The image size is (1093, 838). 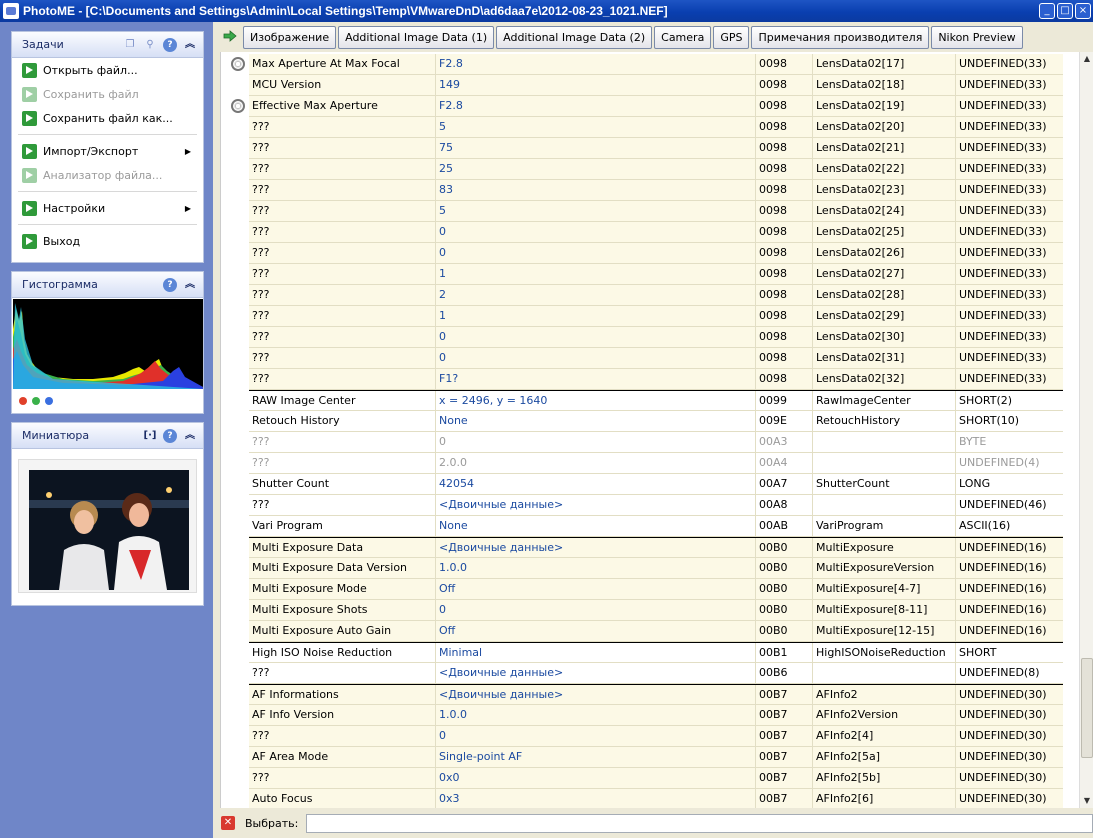 What do you see at coordinates (150, 436) in the screenshot?
I see `fit-icon: [·]` at bounding box center [150, 436].